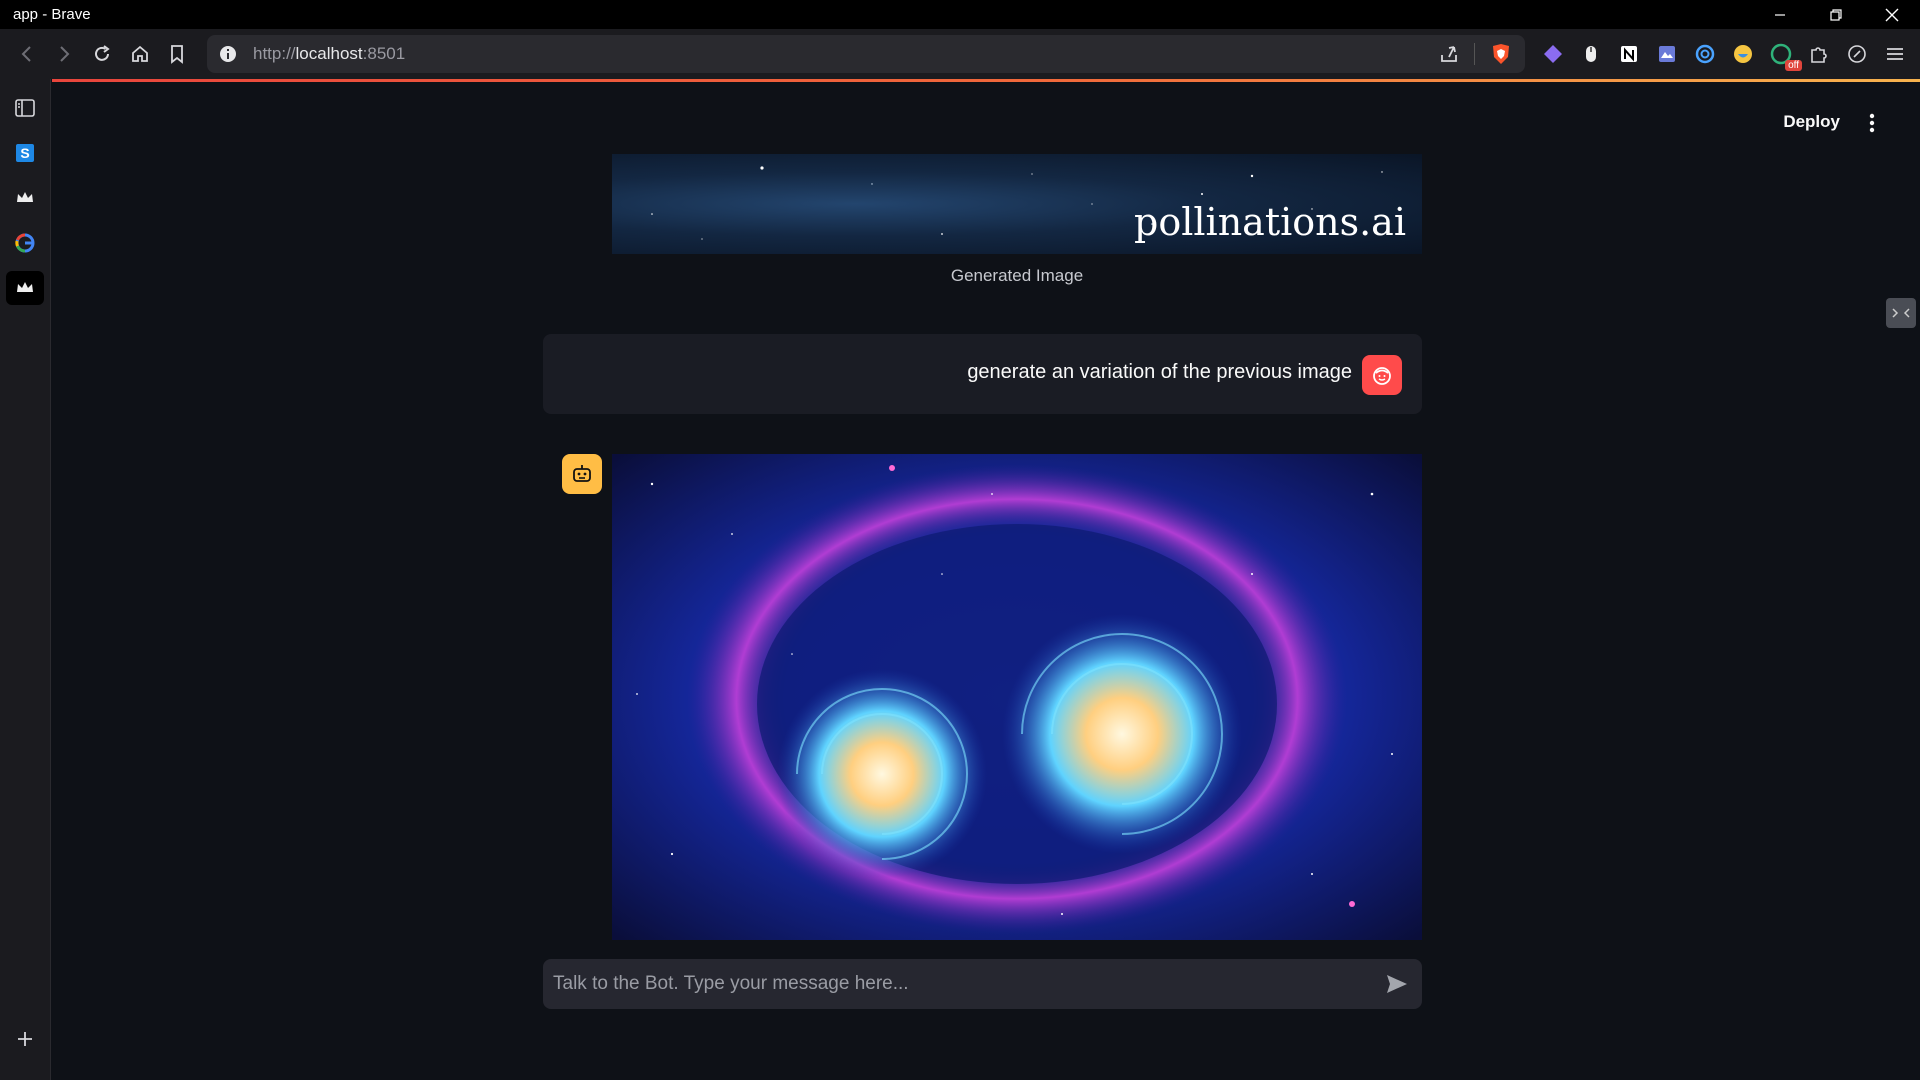 The width and height of the screenshot is (1920, 1080). Describe the element at coordinates (1501, 54) in the screenshot. I see `brave-shield-icon` at that location.